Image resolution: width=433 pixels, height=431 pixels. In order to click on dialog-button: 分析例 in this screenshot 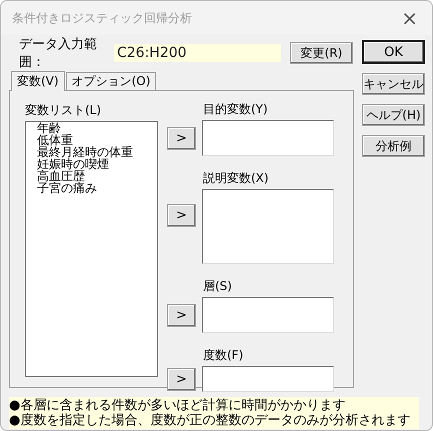, I will do `click(393, 146)`.